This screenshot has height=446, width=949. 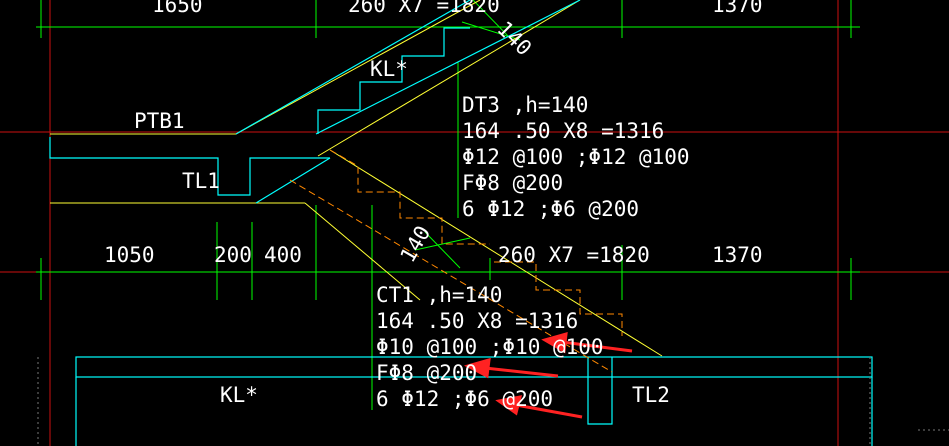 I want to click on dim-top-middle: 260 X7 =1820, so click(x=424, y=8).